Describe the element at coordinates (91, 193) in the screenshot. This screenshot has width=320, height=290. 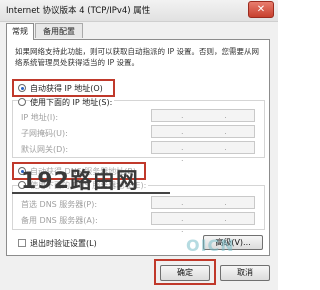
I see `watermark-underline` at that location.